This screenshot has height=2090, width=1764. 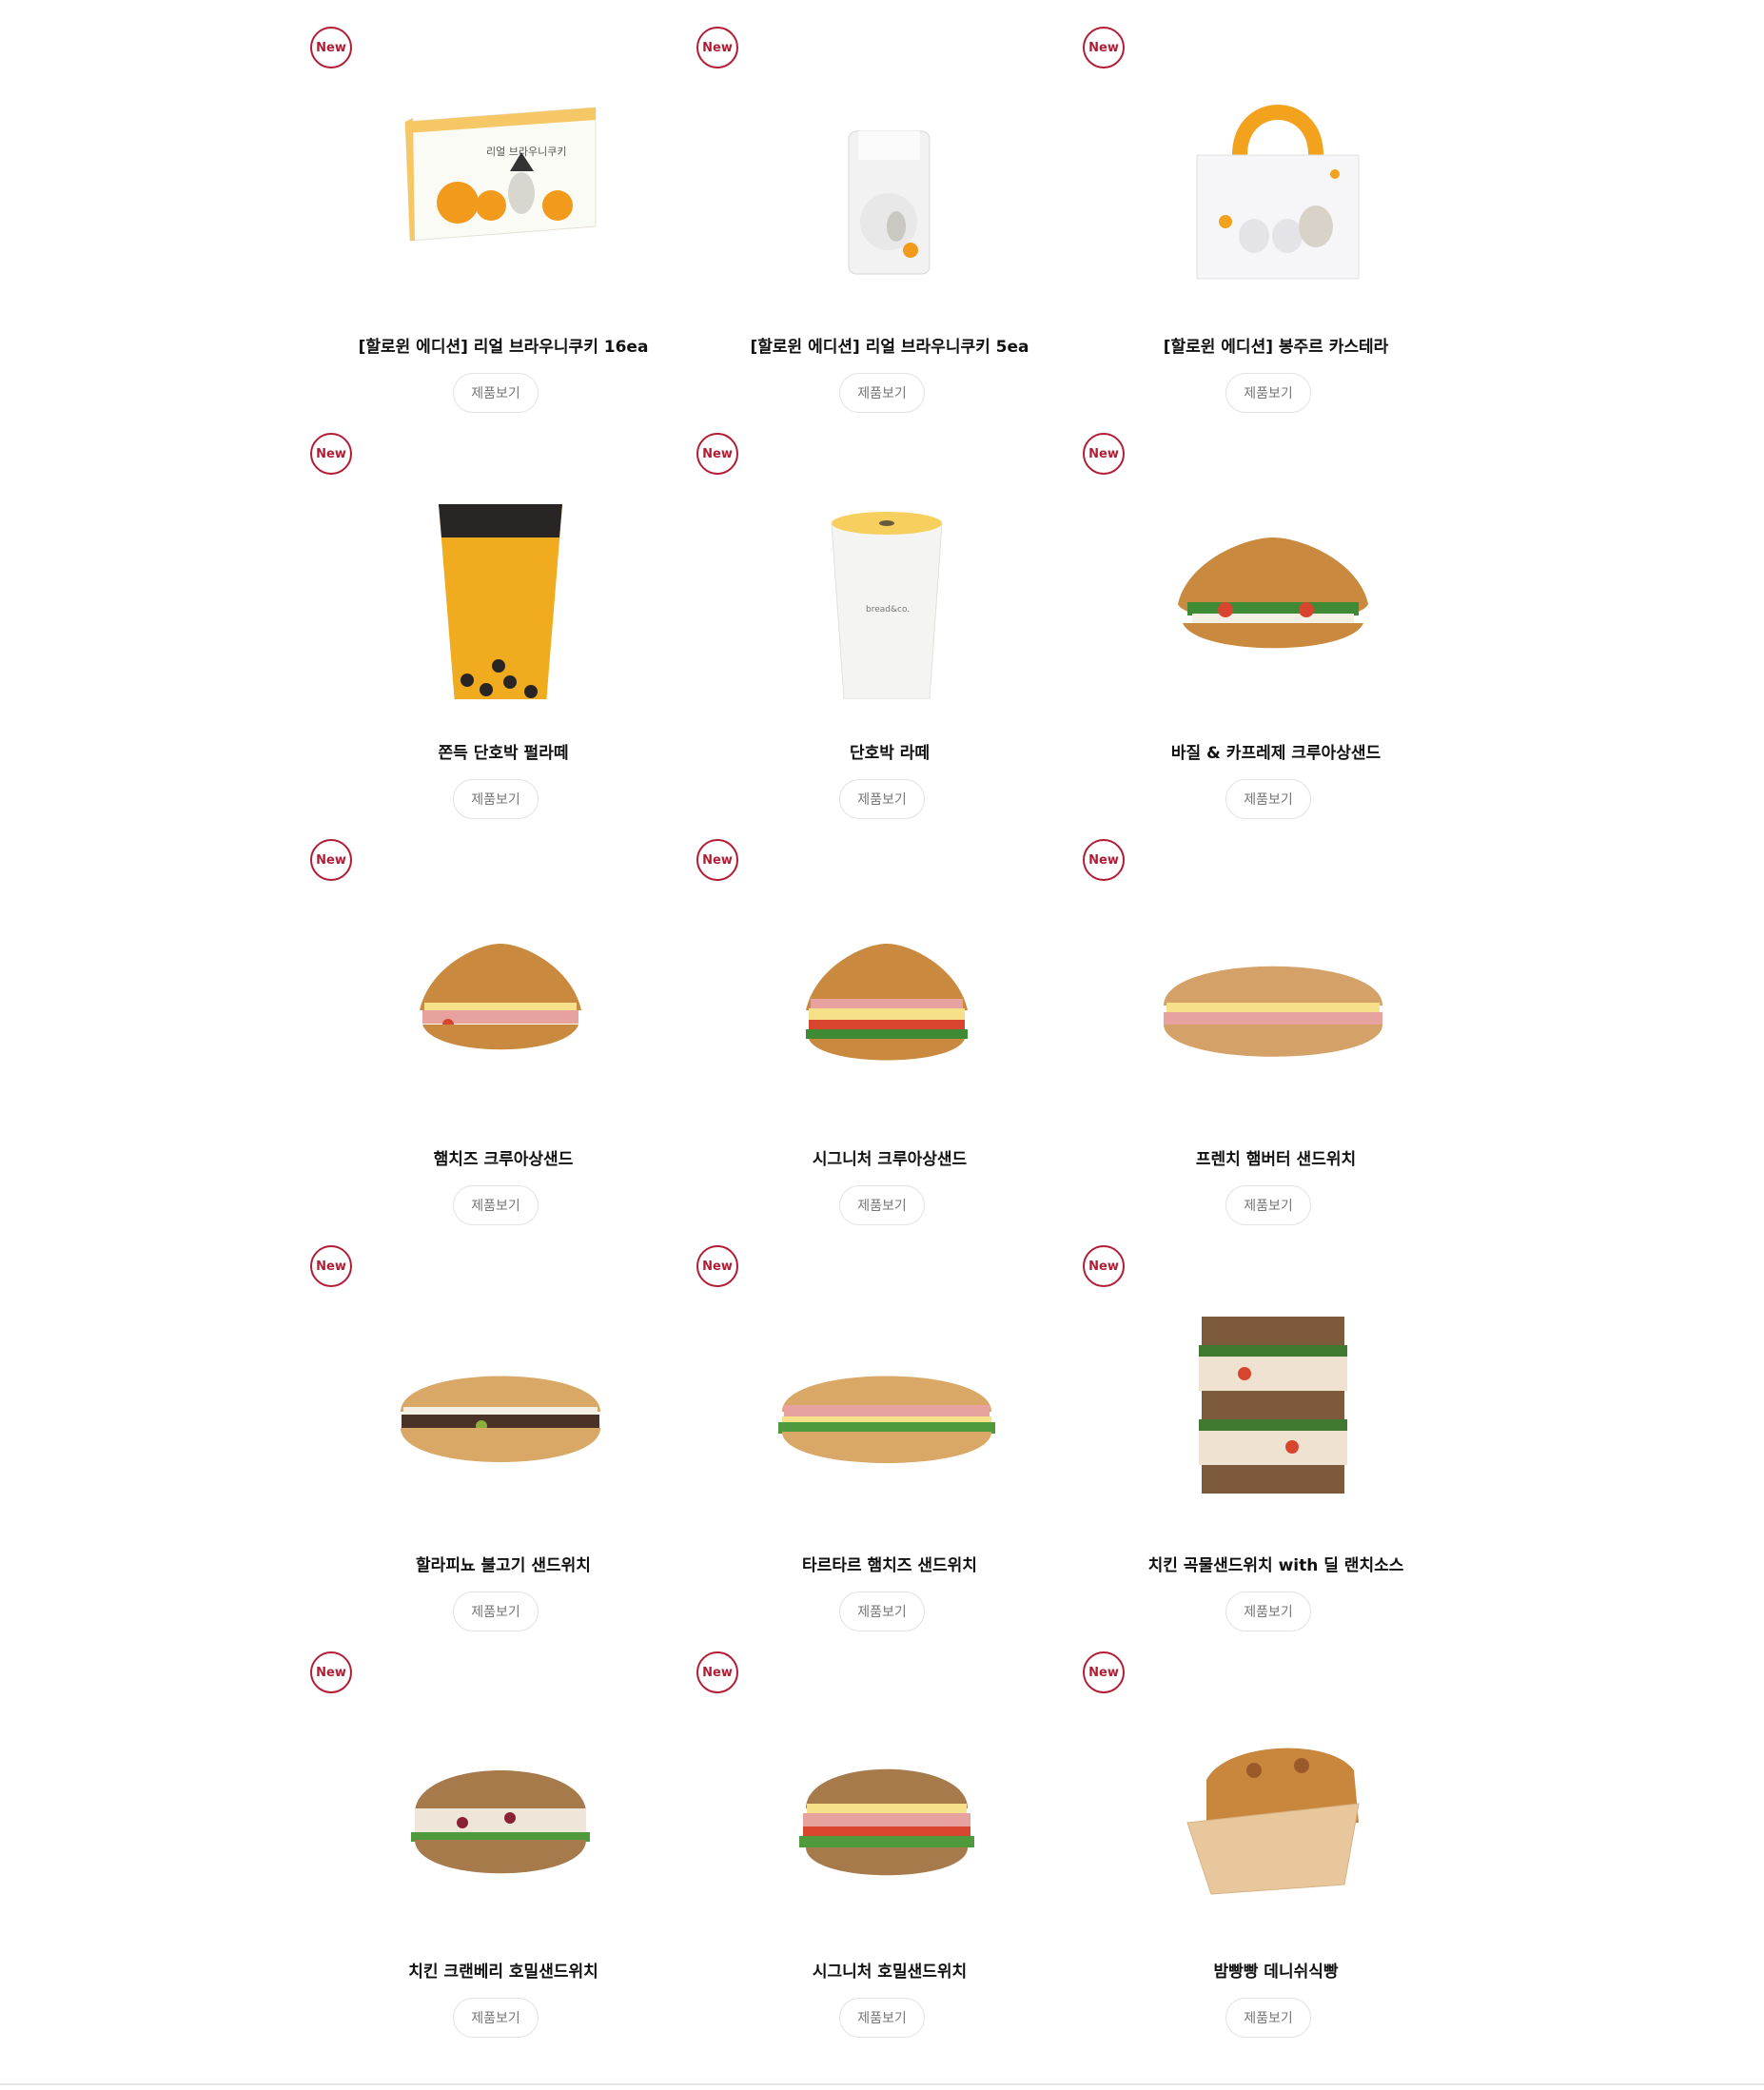 What do you see at coordinates (503, 1564) in the screenshot?
I see `product-name: 할라피뇨 불고기 샌드위치` at bounding box center [503, 1564].